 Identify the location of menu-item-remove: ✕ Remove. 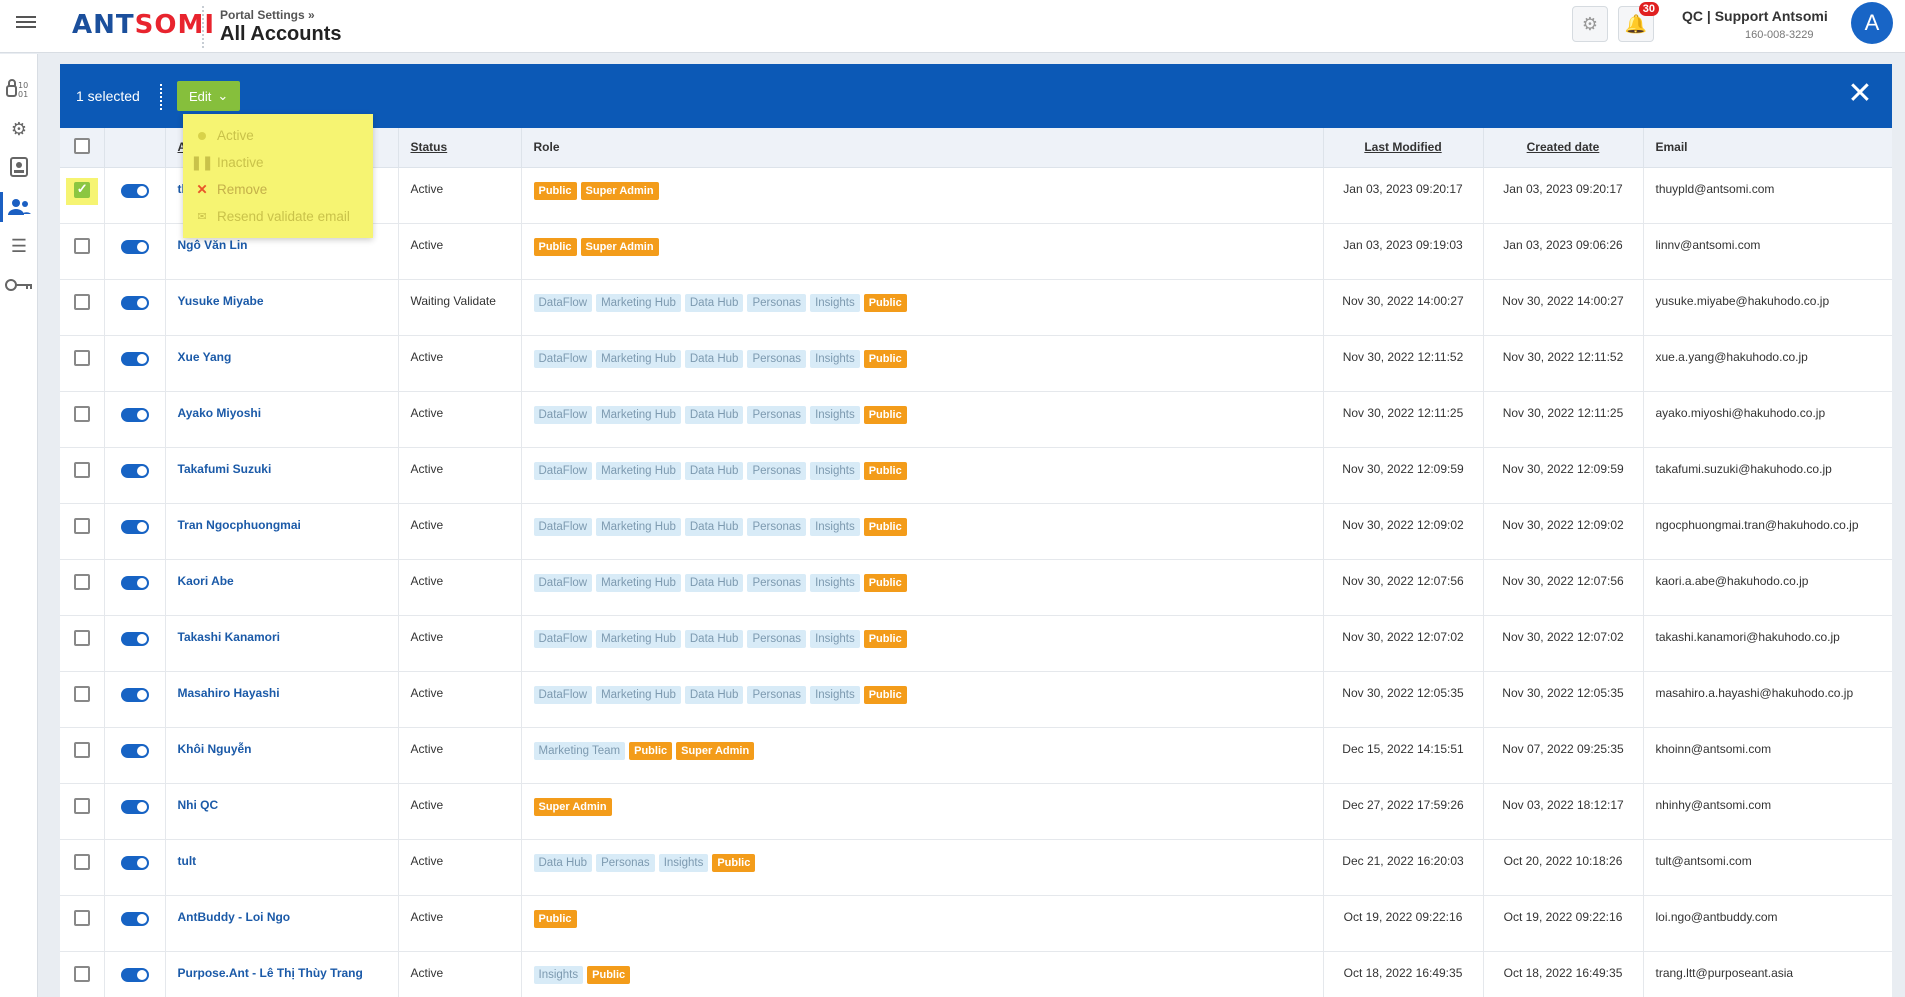
(278, 189).